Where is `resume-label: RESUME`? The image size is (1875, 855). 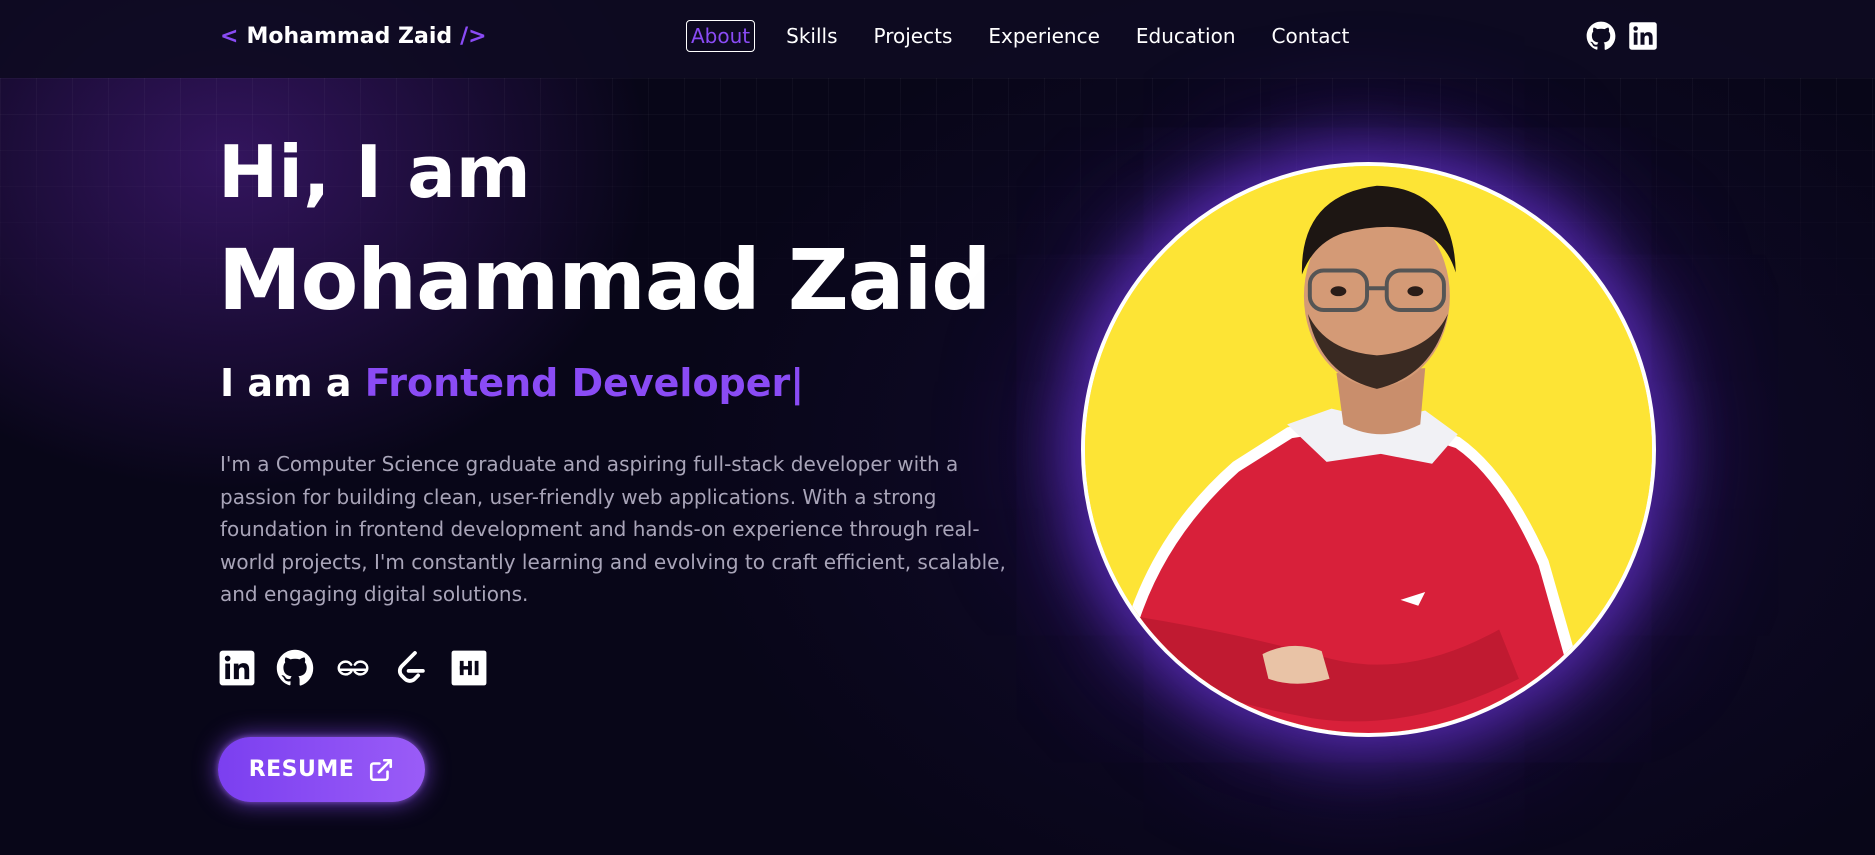 resume-label: RESUME is located at coordinates (301, 769).